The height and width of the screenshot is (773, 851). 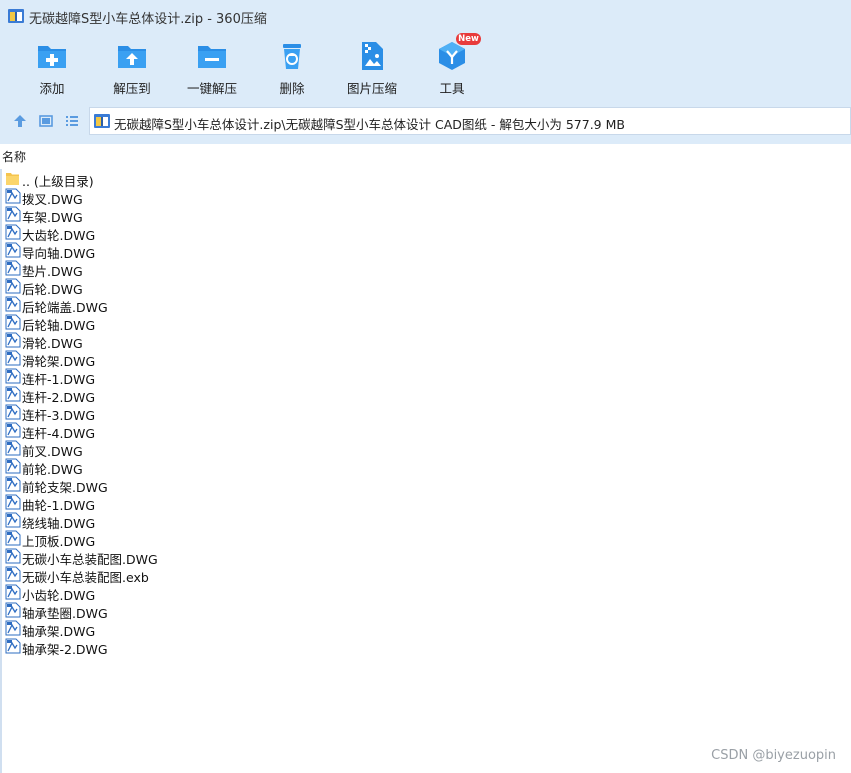 I want to click on list-item: 绕线轴.DWG, so click(x=425, y=521).